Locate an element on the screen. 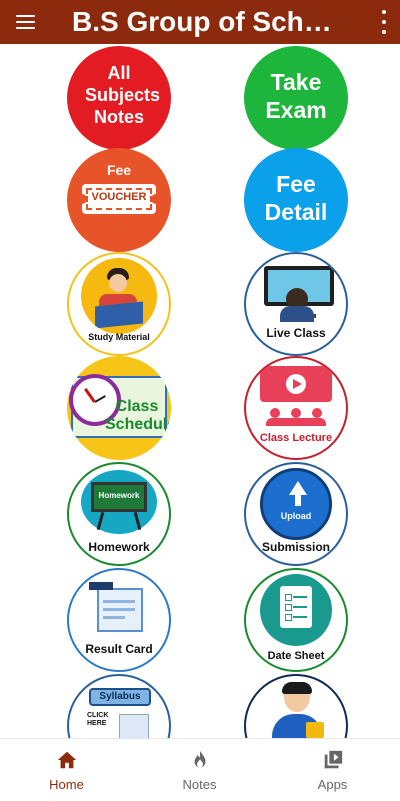 This screenshot has height=801, width=400. nav-home: Home is located at coordinates (66, 770).